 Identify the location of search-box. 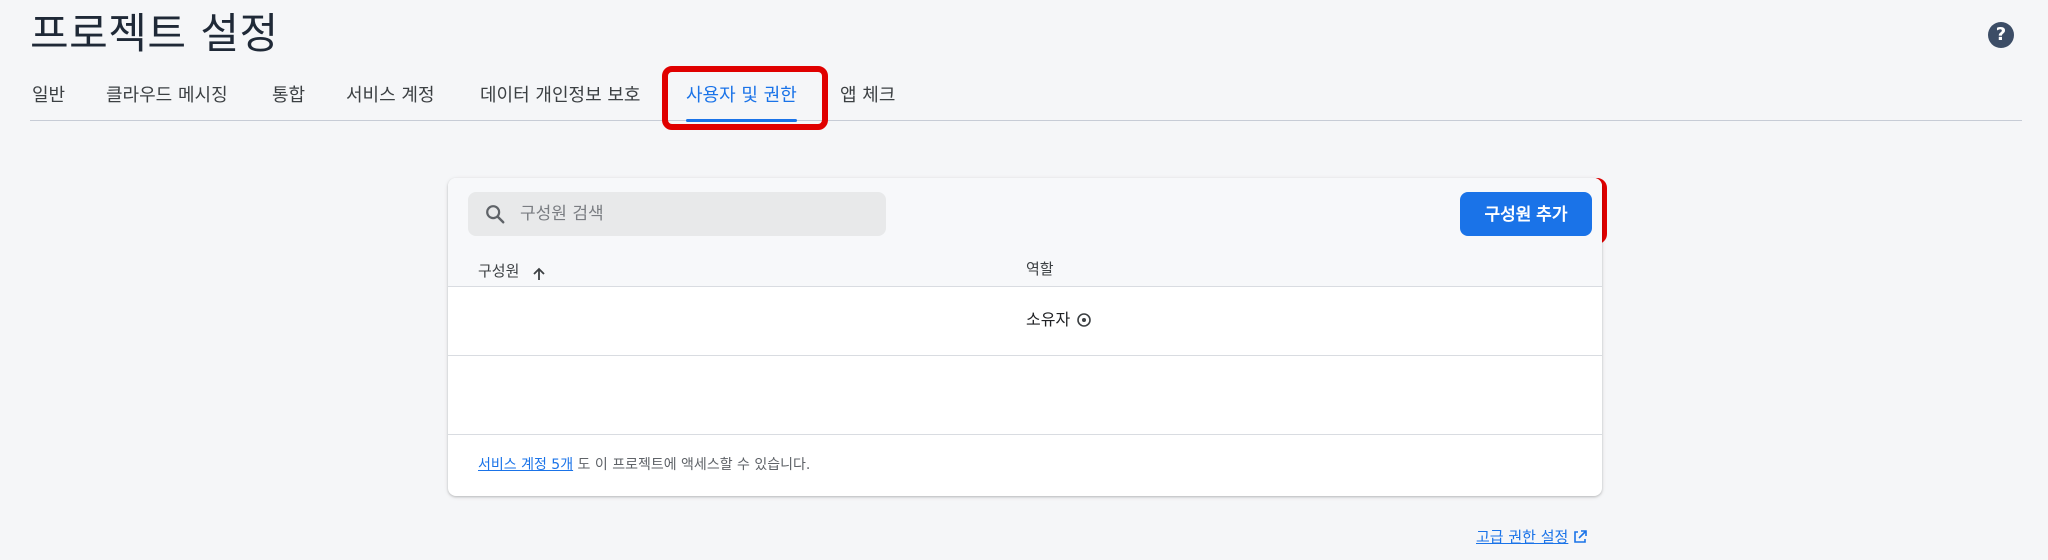
(677, 214).